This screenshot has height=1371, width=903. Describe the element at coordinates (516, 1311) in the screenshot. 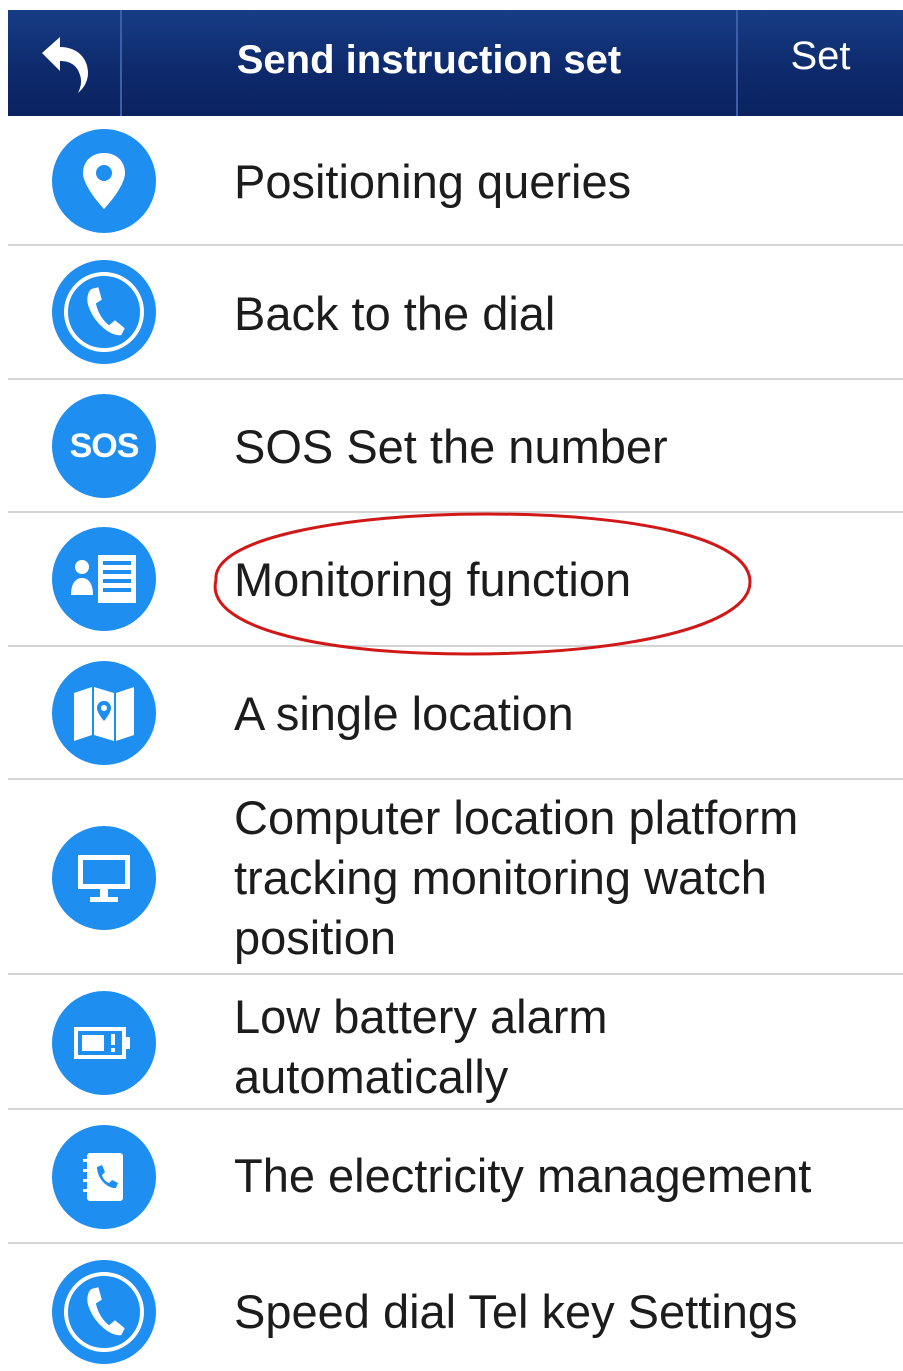

I see `list-item-label: Speed dial Tel key Settings` at that location.